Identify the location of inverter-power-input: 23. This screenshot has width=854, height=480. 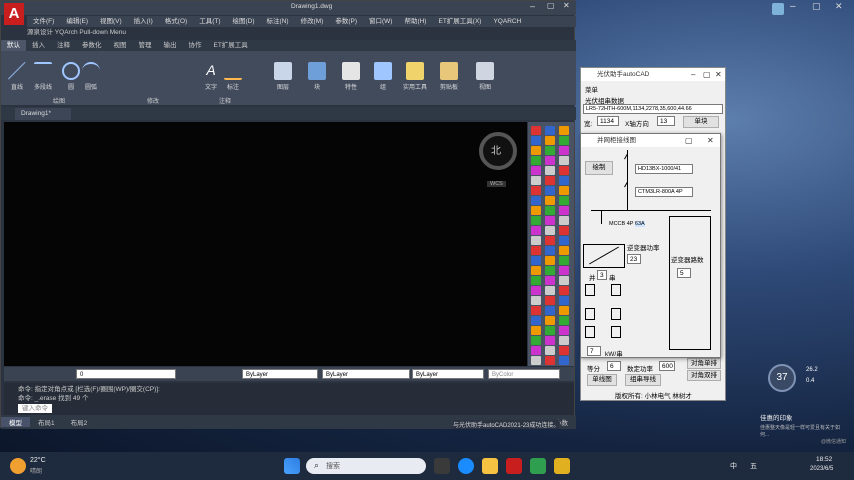
(634, 259).